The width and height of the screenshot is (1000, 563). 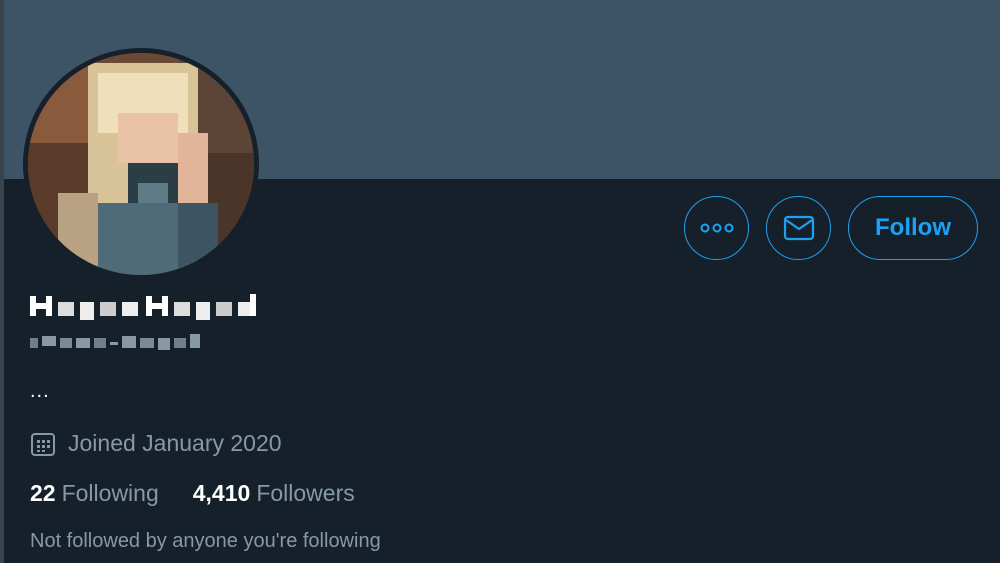 What do you see at coordinates (110, 493) in the screenshot?
I see `following-label: Following` at bounding box center [110, 493].